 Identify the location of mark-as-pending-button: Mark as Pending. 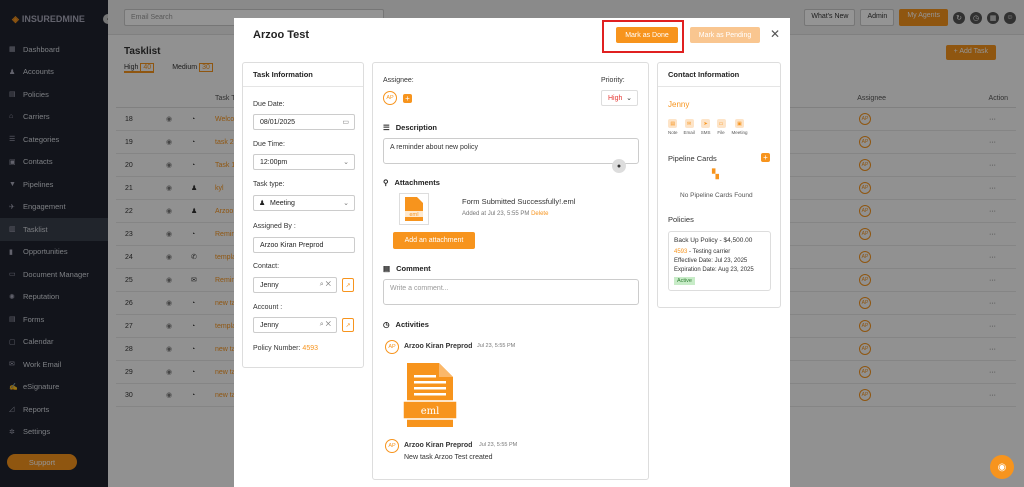
(725, 35).